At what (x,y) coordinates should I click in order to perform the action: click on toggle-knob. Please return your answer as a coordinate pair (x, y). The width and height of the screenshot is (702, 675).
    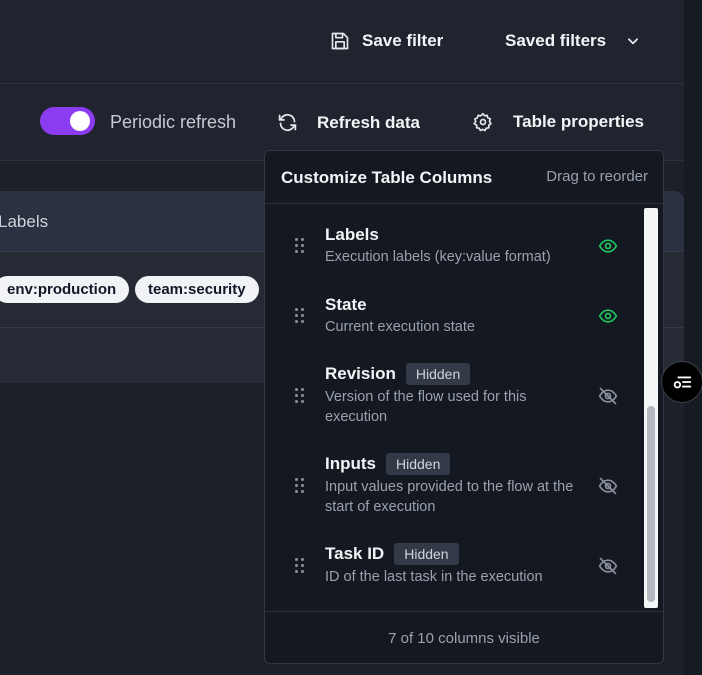
    Looking at the image, I should click on (80, 121).